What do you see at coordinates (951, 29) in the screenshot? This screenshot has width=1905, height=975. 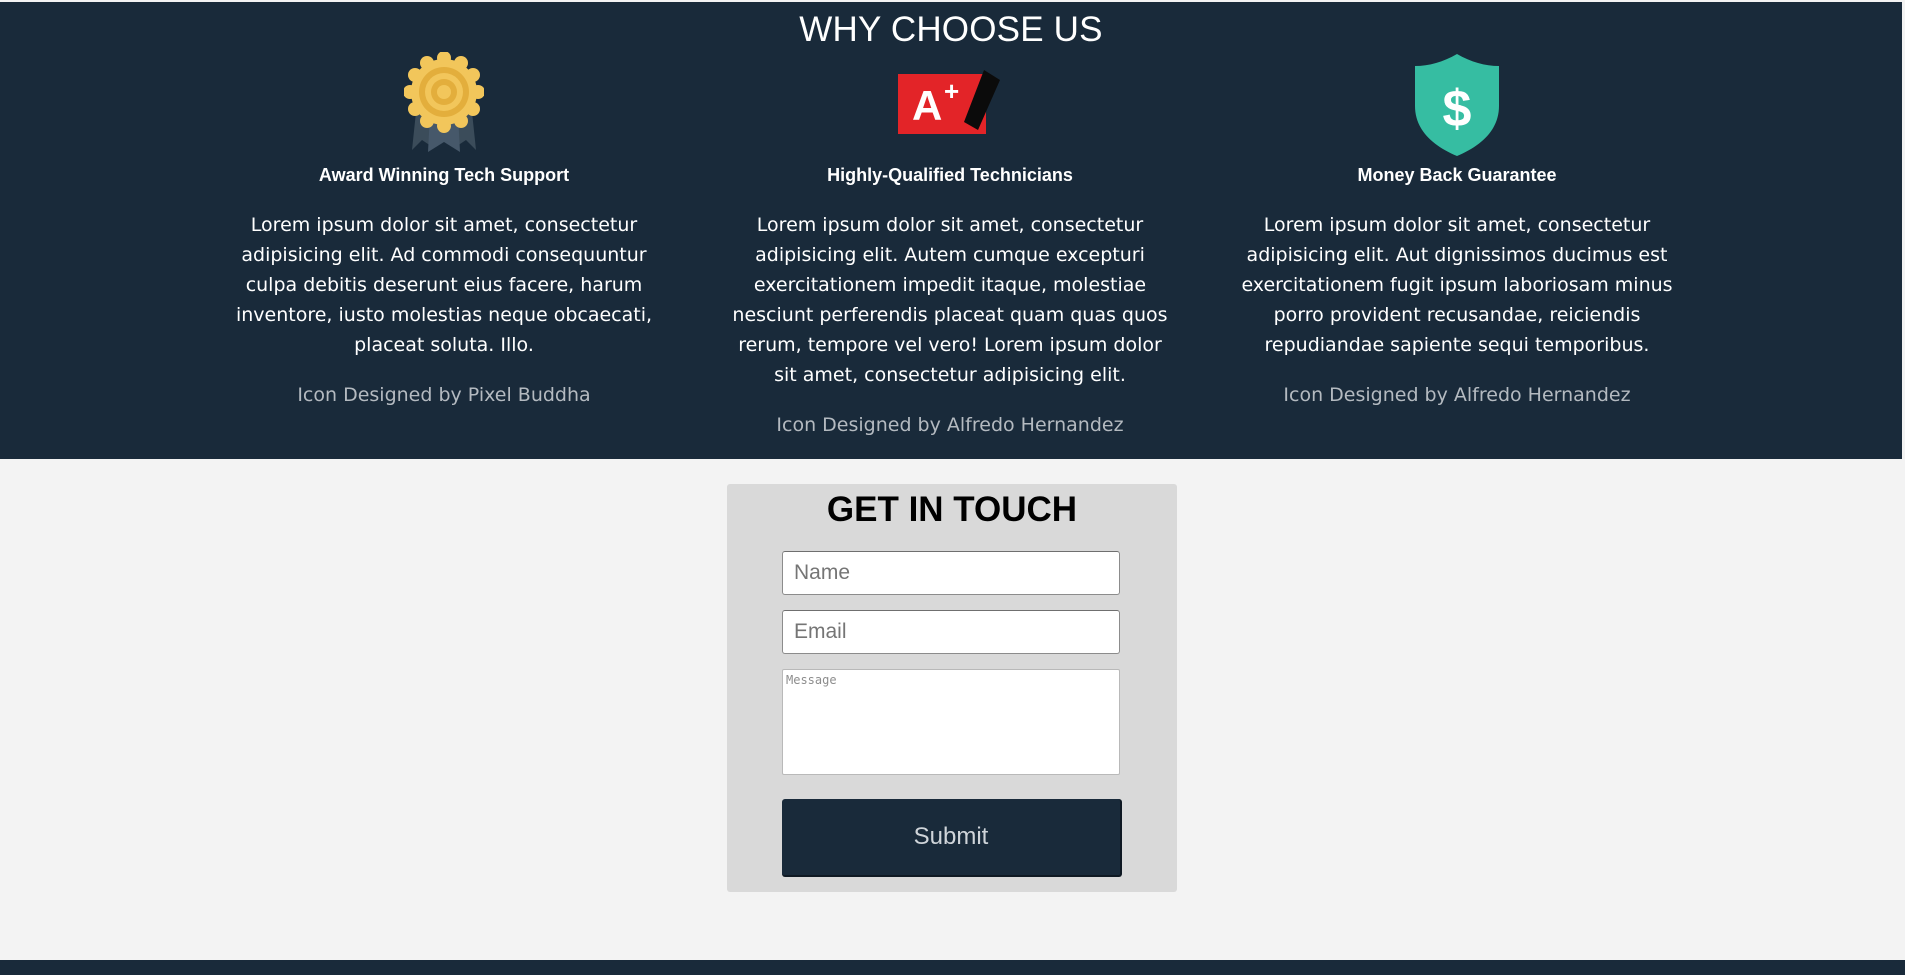 I see `section-title: WHY CHOOSE US` at bounding box center [951, 29].